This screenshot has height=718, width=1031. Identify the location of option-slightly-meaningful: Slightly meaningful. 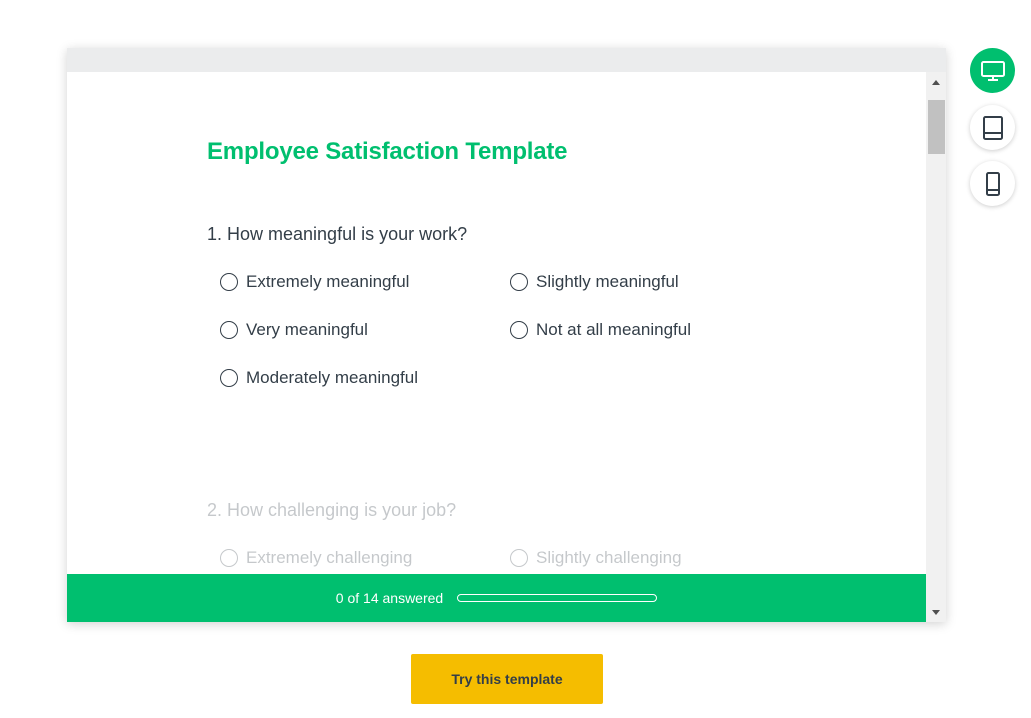
(594, 282).